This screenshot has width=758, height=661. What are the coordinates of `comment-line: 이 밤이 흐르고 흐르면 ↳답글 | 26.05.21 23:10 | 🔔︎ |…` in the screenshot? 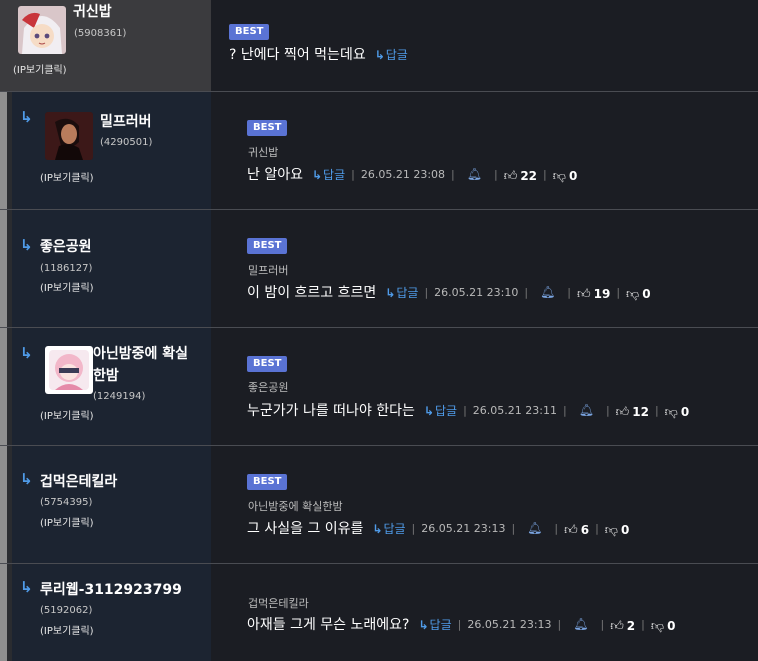 It's located at (449, 292).